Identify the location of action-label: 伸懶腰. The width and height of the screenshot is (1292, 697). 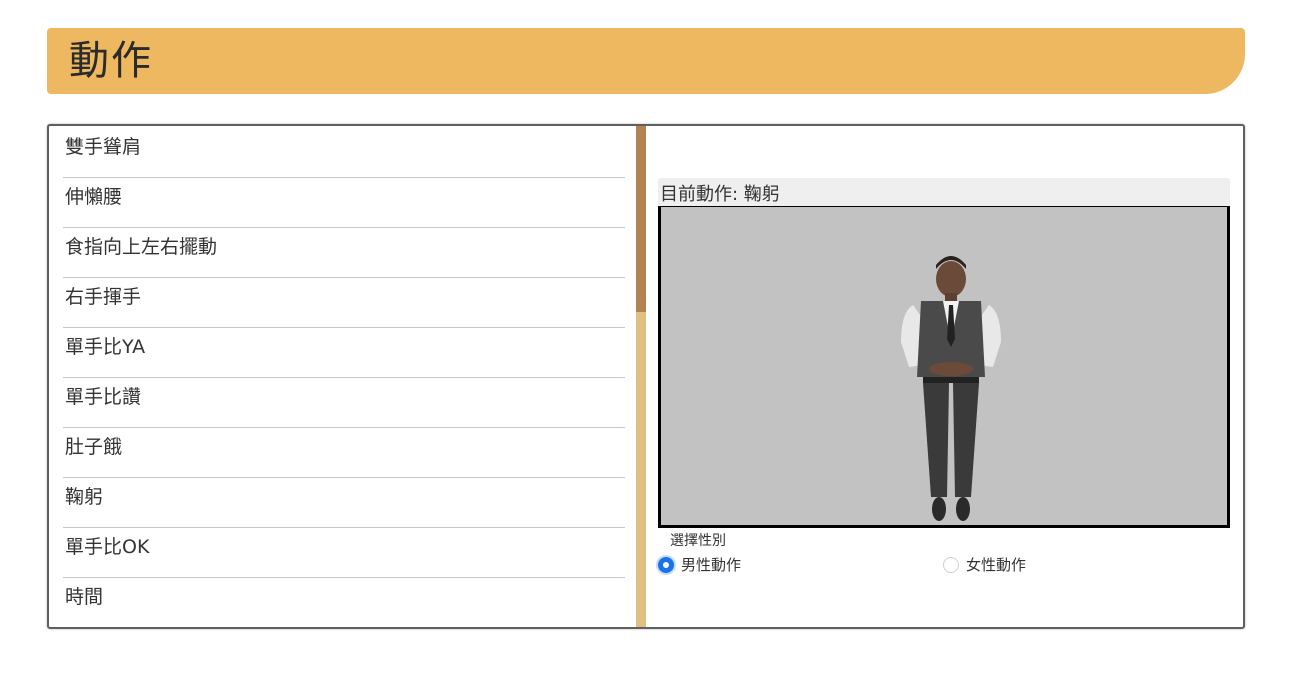
(94, 197).